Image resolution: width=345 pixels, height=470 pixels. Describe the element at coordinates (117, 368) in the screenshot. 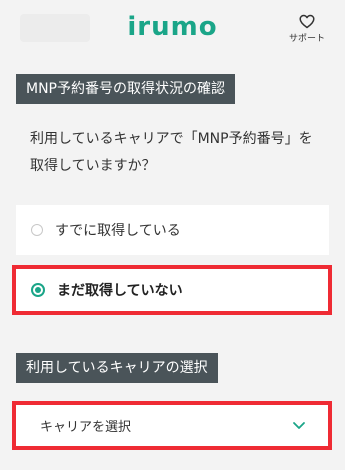

I see `carrier-section-title: 利用しているキャリアの選択` at that location.